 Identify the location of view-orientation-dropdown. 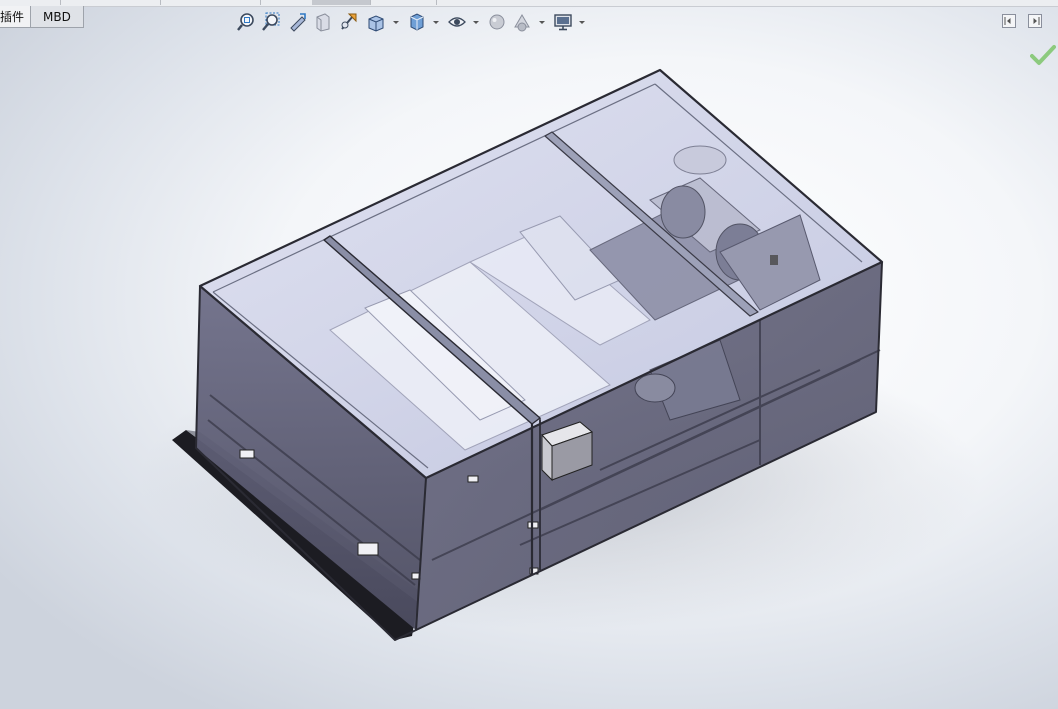
(396, 22).